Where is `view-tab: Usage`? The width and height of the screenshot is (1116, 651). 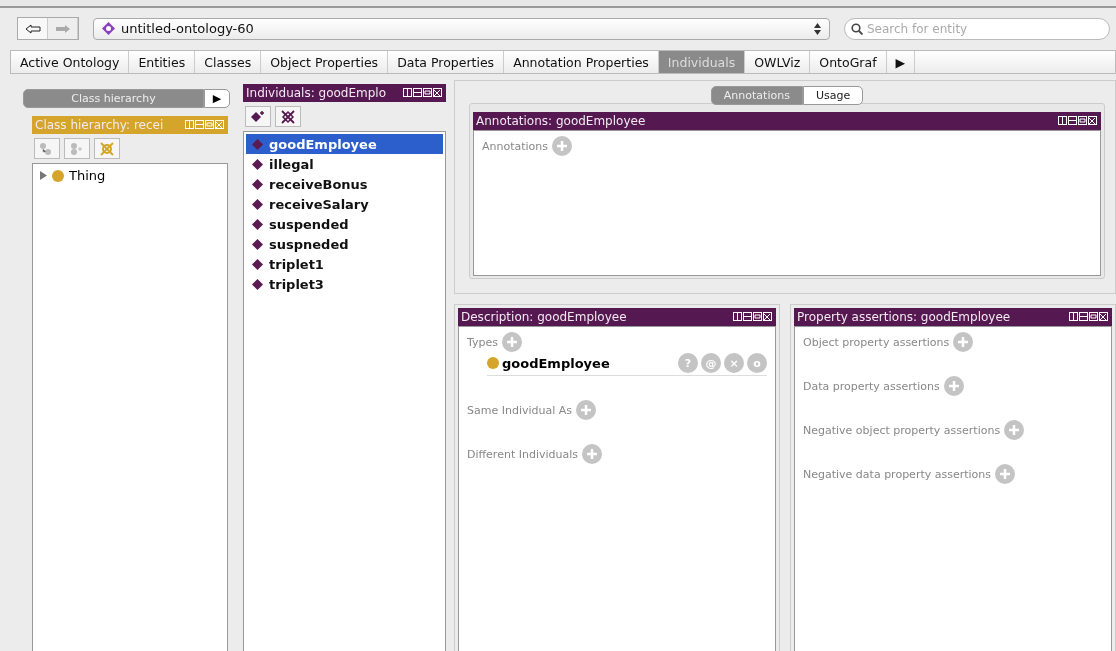 view-tab: Usage is located at coordinates (833, 95).